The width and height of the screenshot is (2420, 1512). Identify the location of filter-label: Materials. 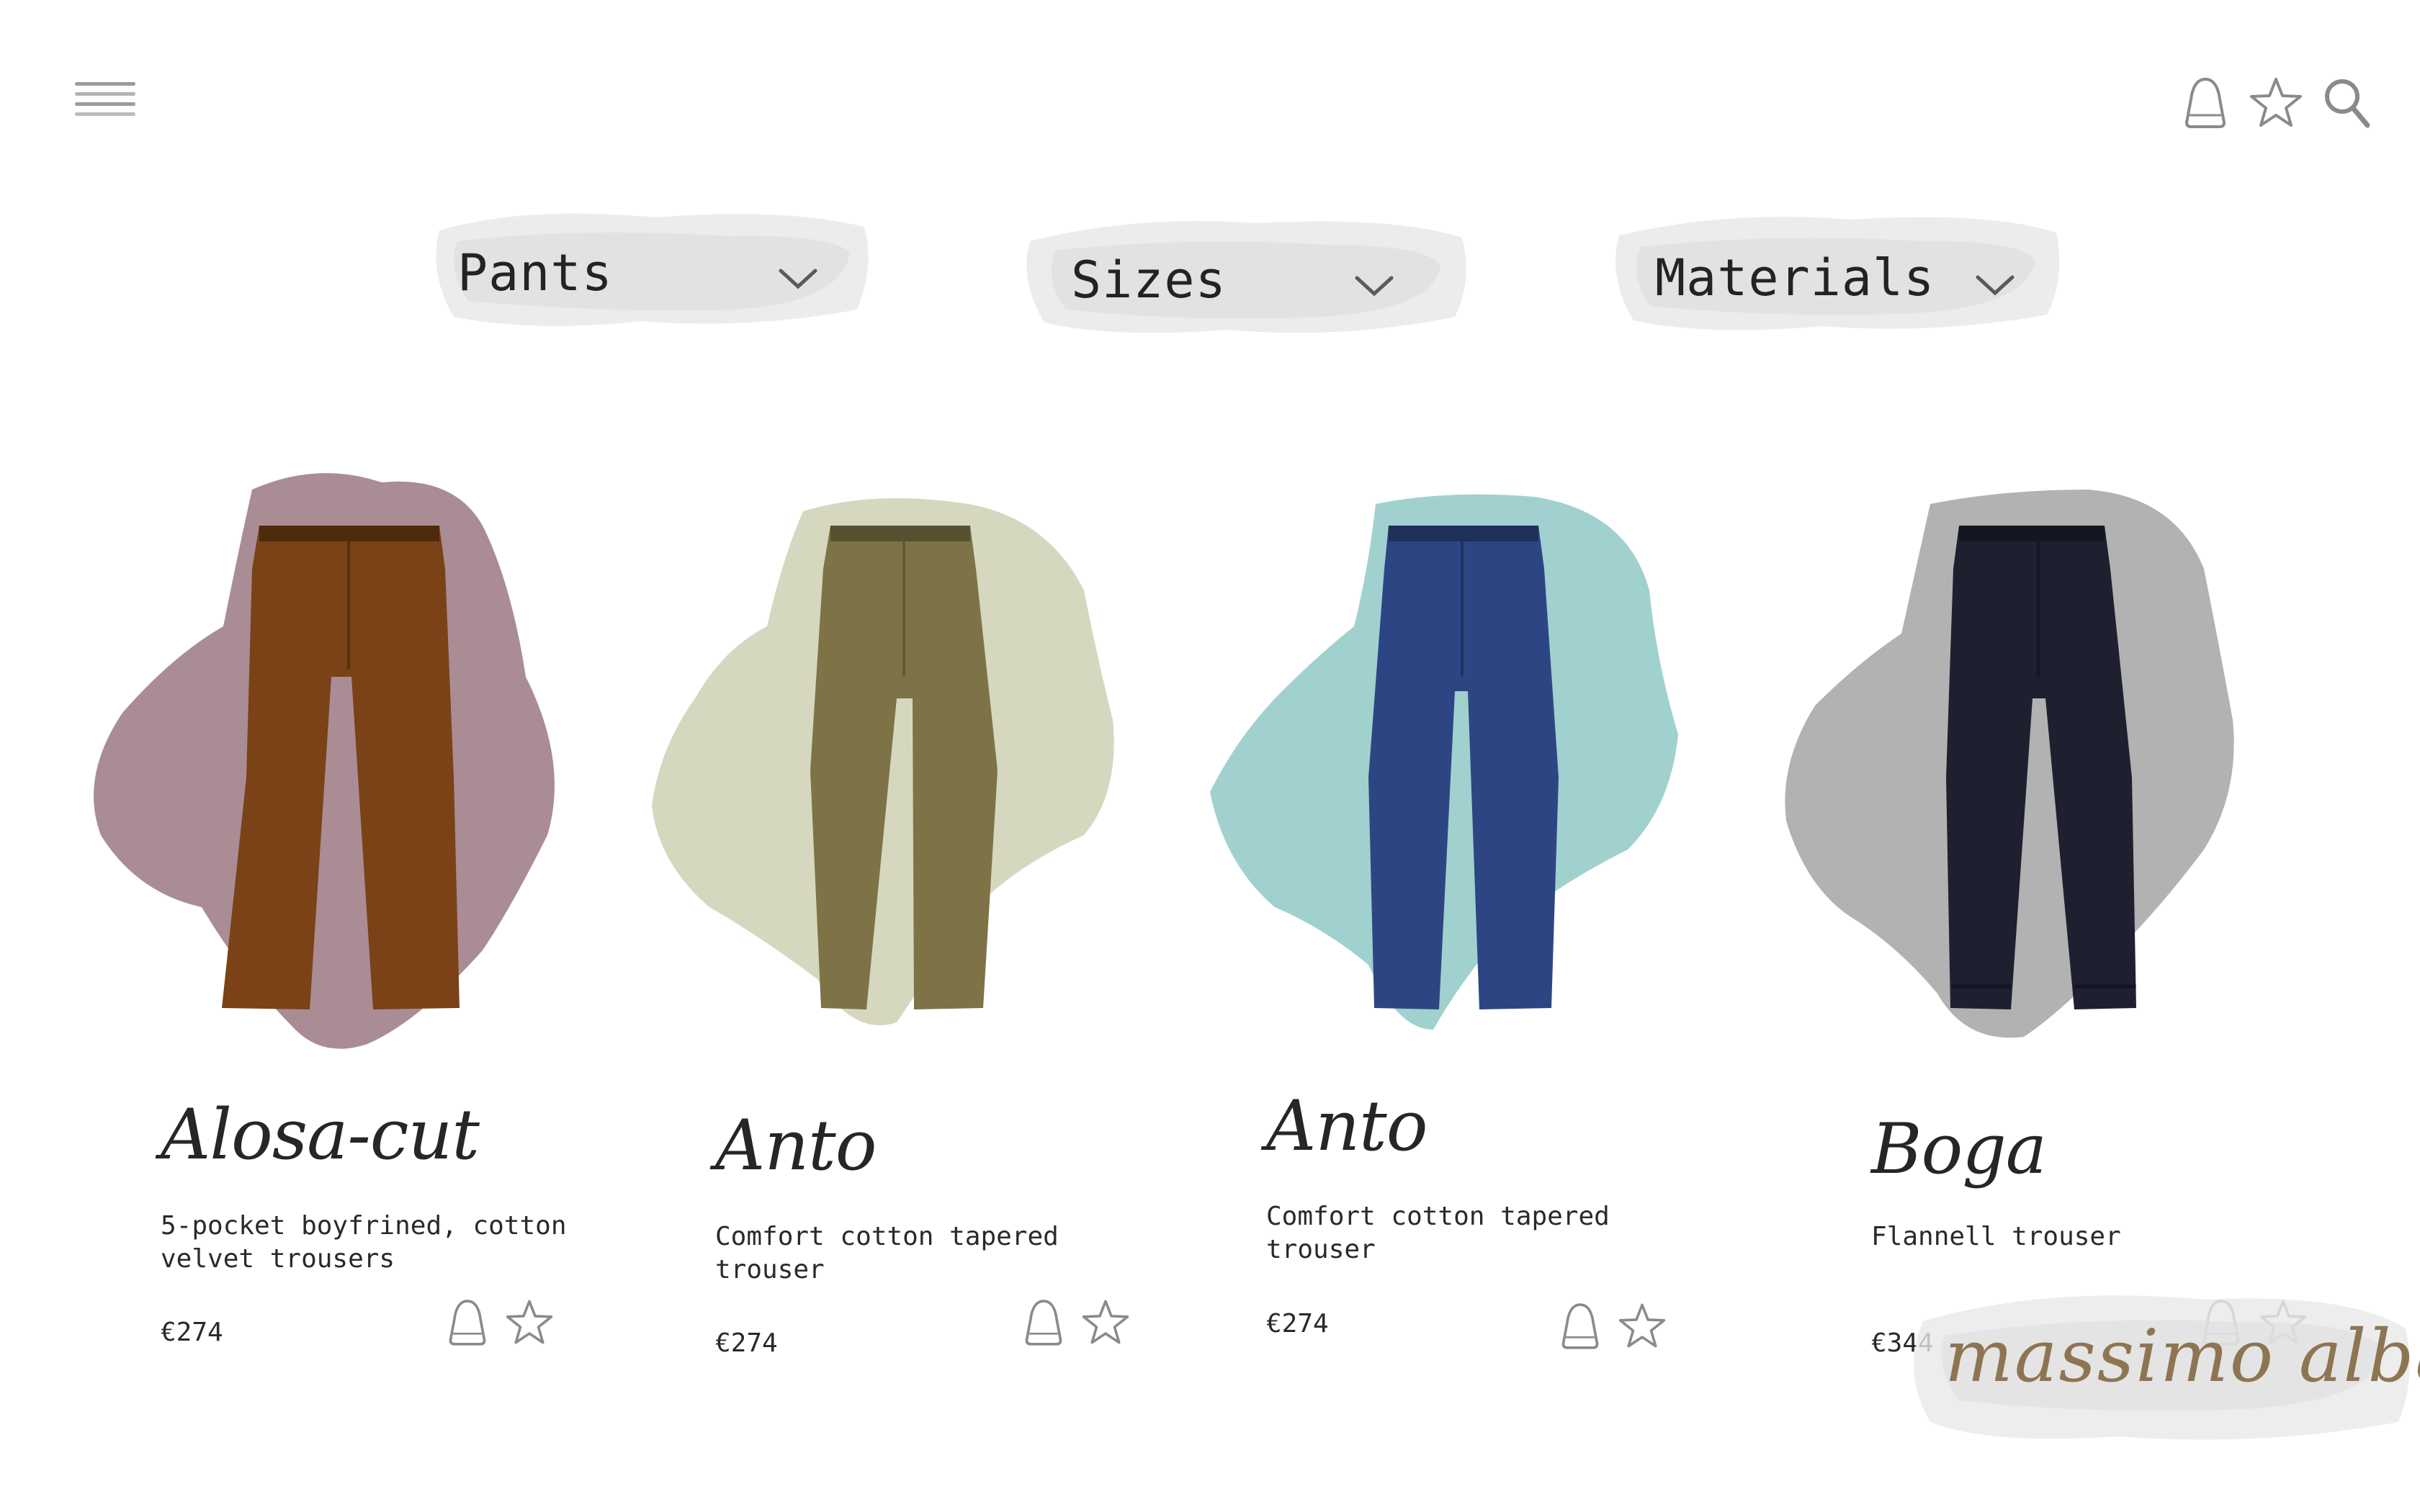
(1795, 277).